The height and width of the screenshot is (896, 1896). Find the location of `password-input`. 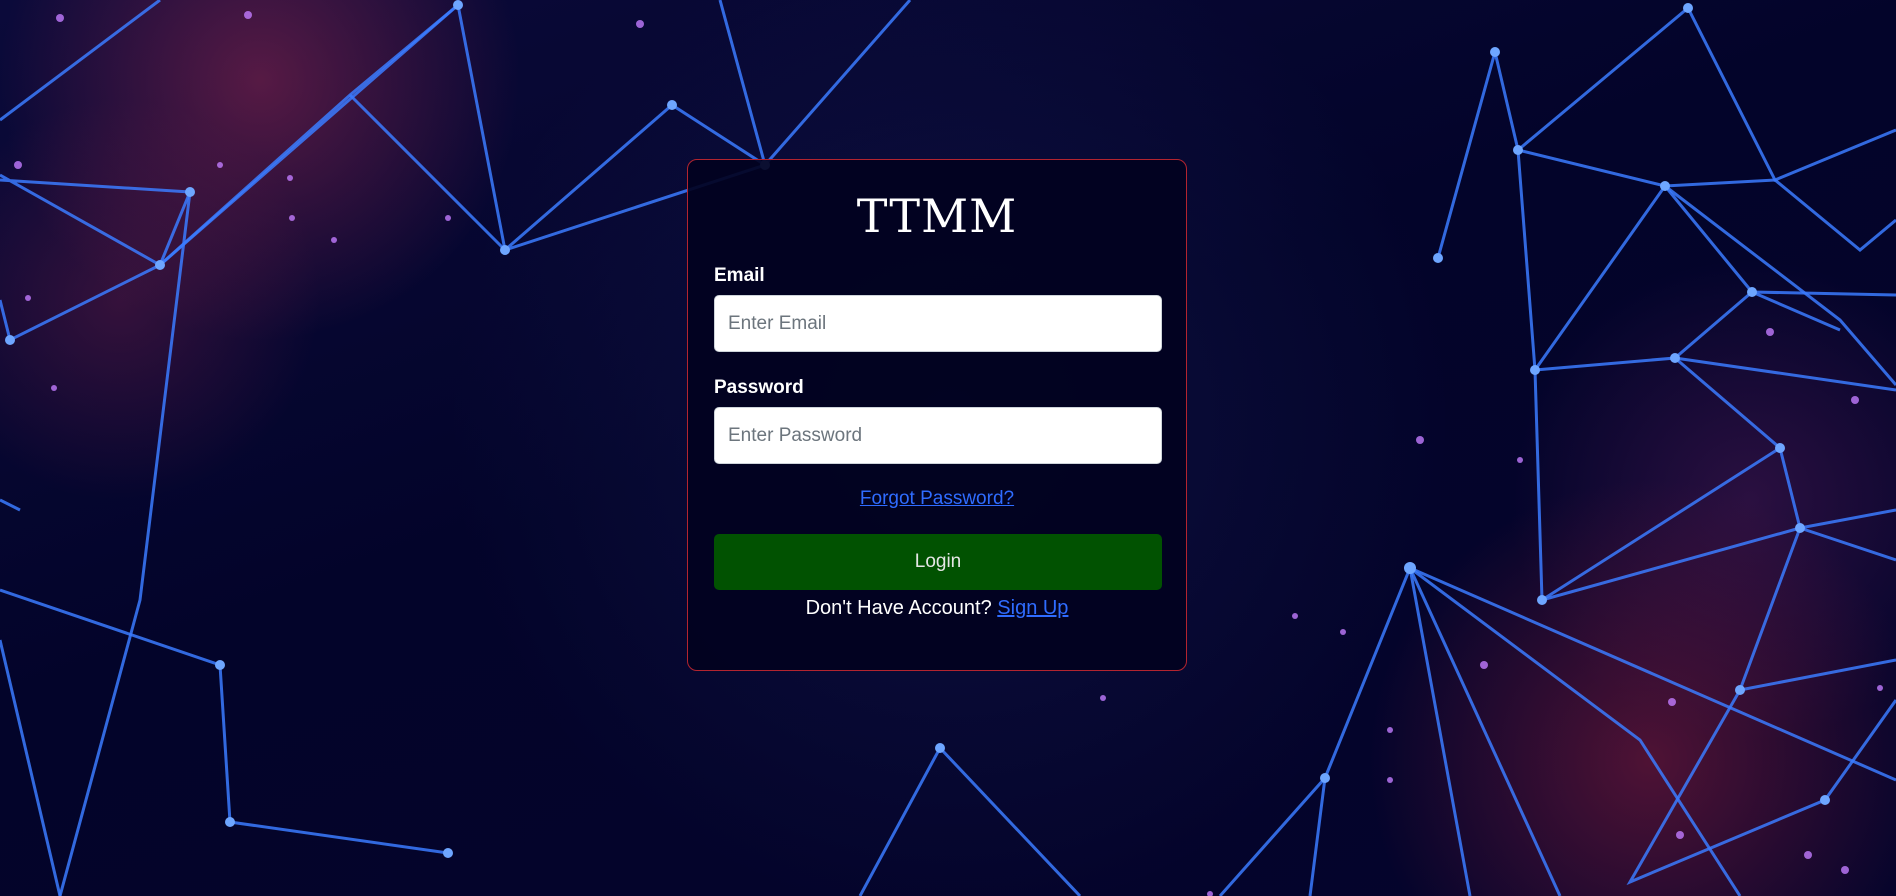

password-input is located at coordinates (938, 435).